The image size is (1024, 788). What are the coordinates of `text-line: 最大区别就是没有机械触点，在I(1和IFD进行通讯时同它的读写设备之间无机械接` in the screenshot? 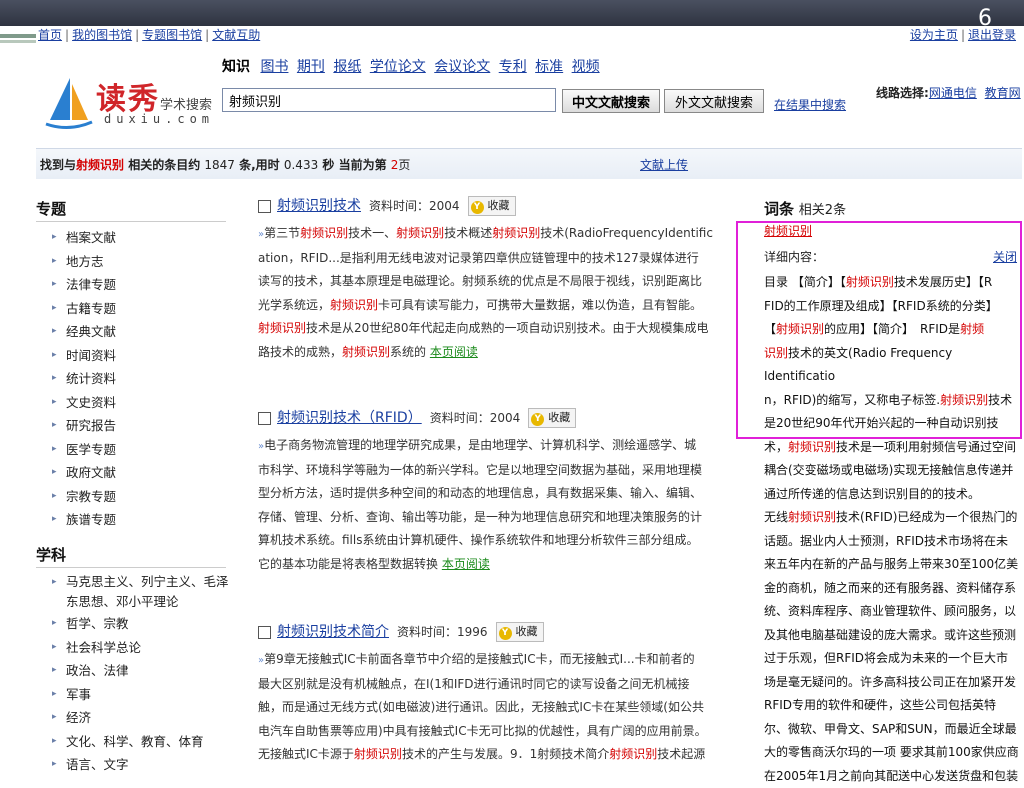 It's located at (492, 685).